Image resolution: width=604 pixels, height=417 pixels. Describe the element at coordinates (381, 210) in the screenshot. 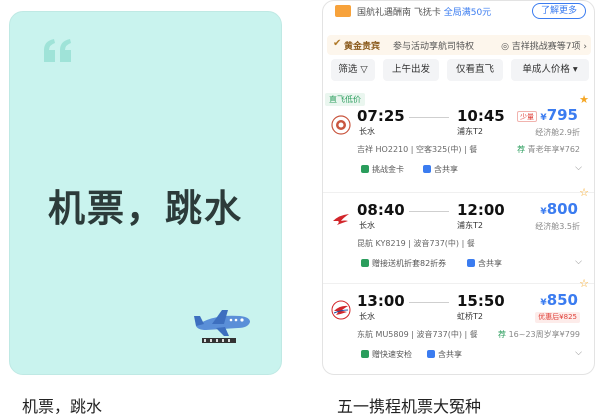

I see `departure-time: 08:40` at that location.